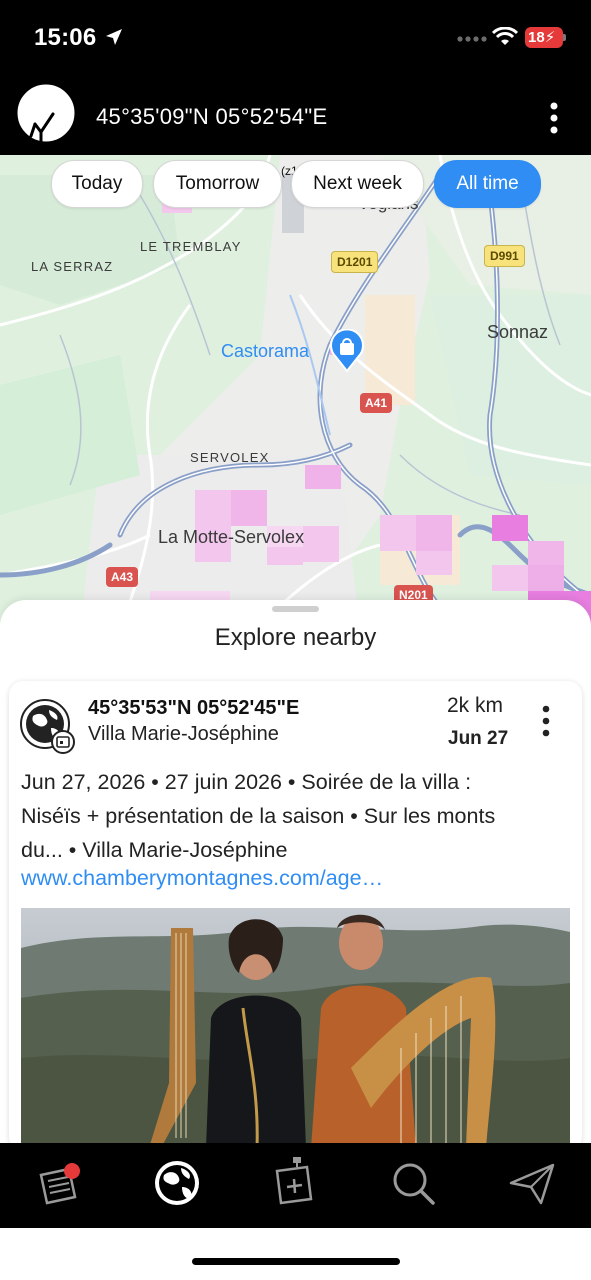  Describe the element at coordinates (533, 1183) in the screenshot. I see `send-icon` at that location.